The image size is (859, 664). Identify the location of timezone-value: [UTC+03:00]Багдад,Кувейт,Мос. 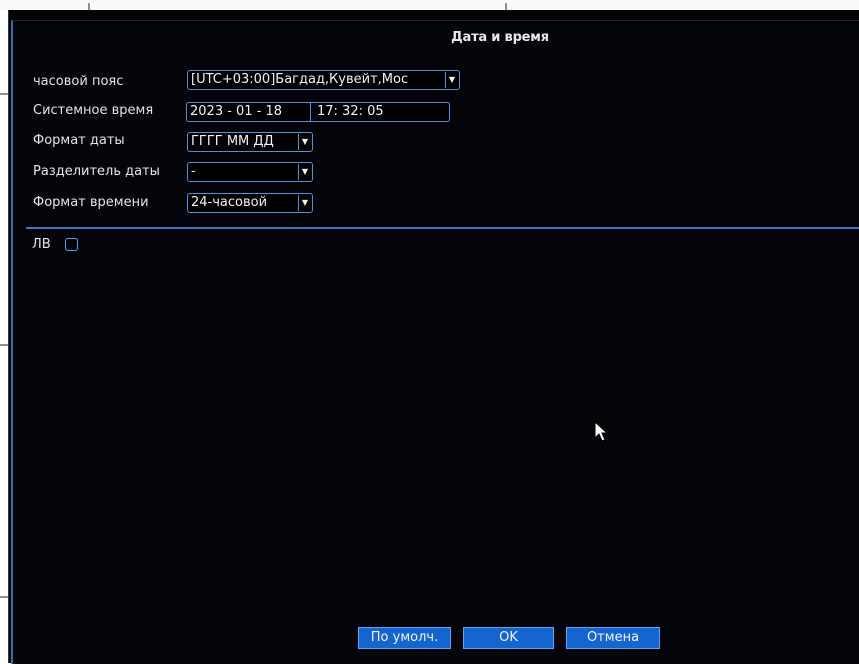
(300, 79).